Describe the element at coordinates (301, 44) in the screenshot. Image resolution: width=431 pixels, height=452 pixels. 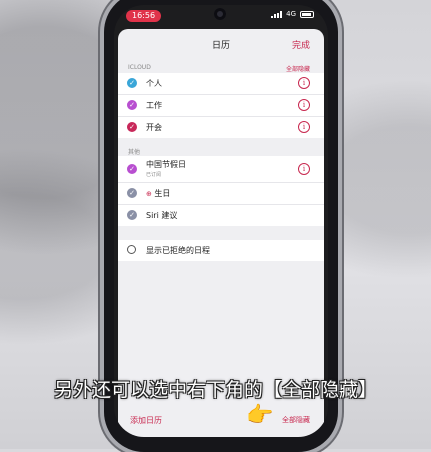
I see `done-button: 完成` at that location.